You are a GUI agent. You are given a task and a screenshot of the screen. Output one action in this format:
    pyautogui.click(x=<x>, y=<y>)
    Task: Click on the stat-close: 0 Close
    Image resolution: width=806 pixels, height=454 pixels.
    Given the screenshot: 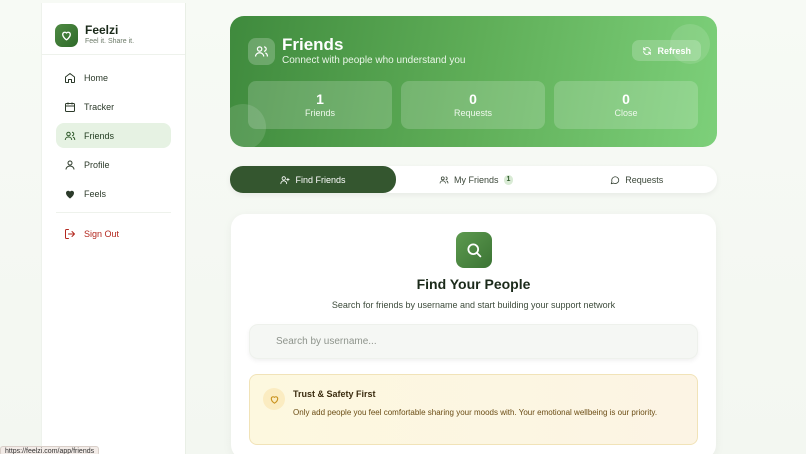 What is the action you would take?
    pyautogui.click(x=626, y=105)
    